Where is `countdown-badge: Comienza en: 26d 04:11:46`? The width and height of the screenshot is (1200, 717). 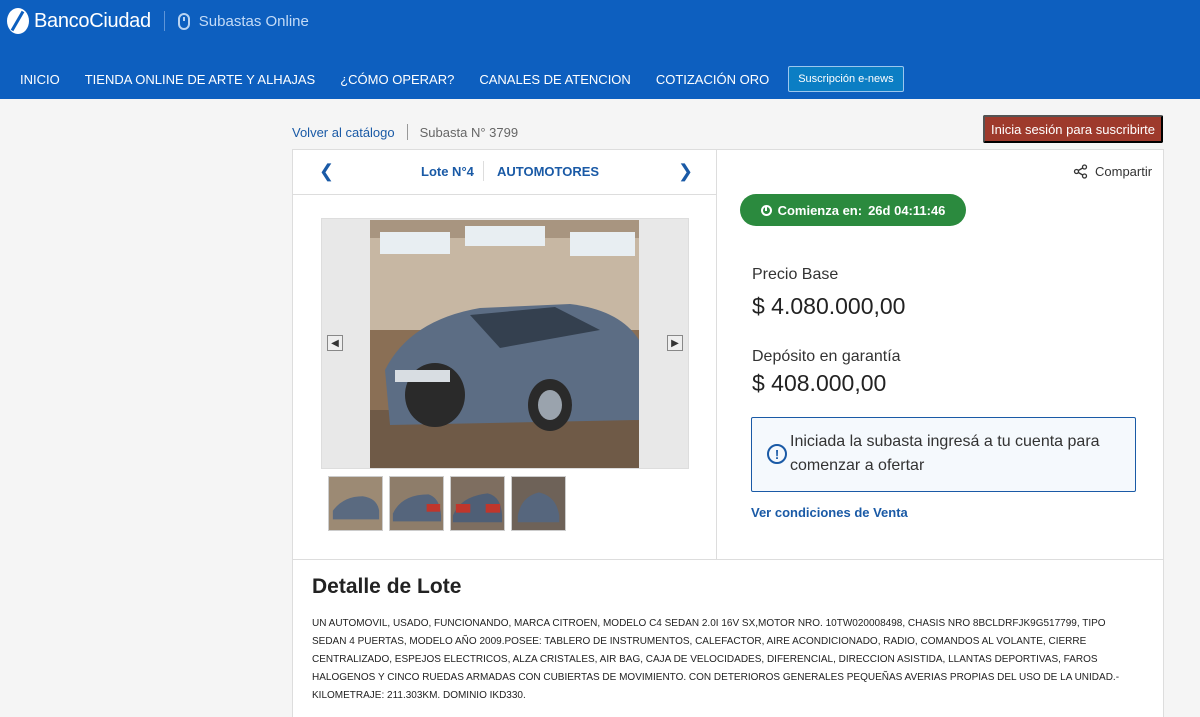
countdown-badge: Comienza en: 26d 04:11:46 is located at coordinates (853, 210).